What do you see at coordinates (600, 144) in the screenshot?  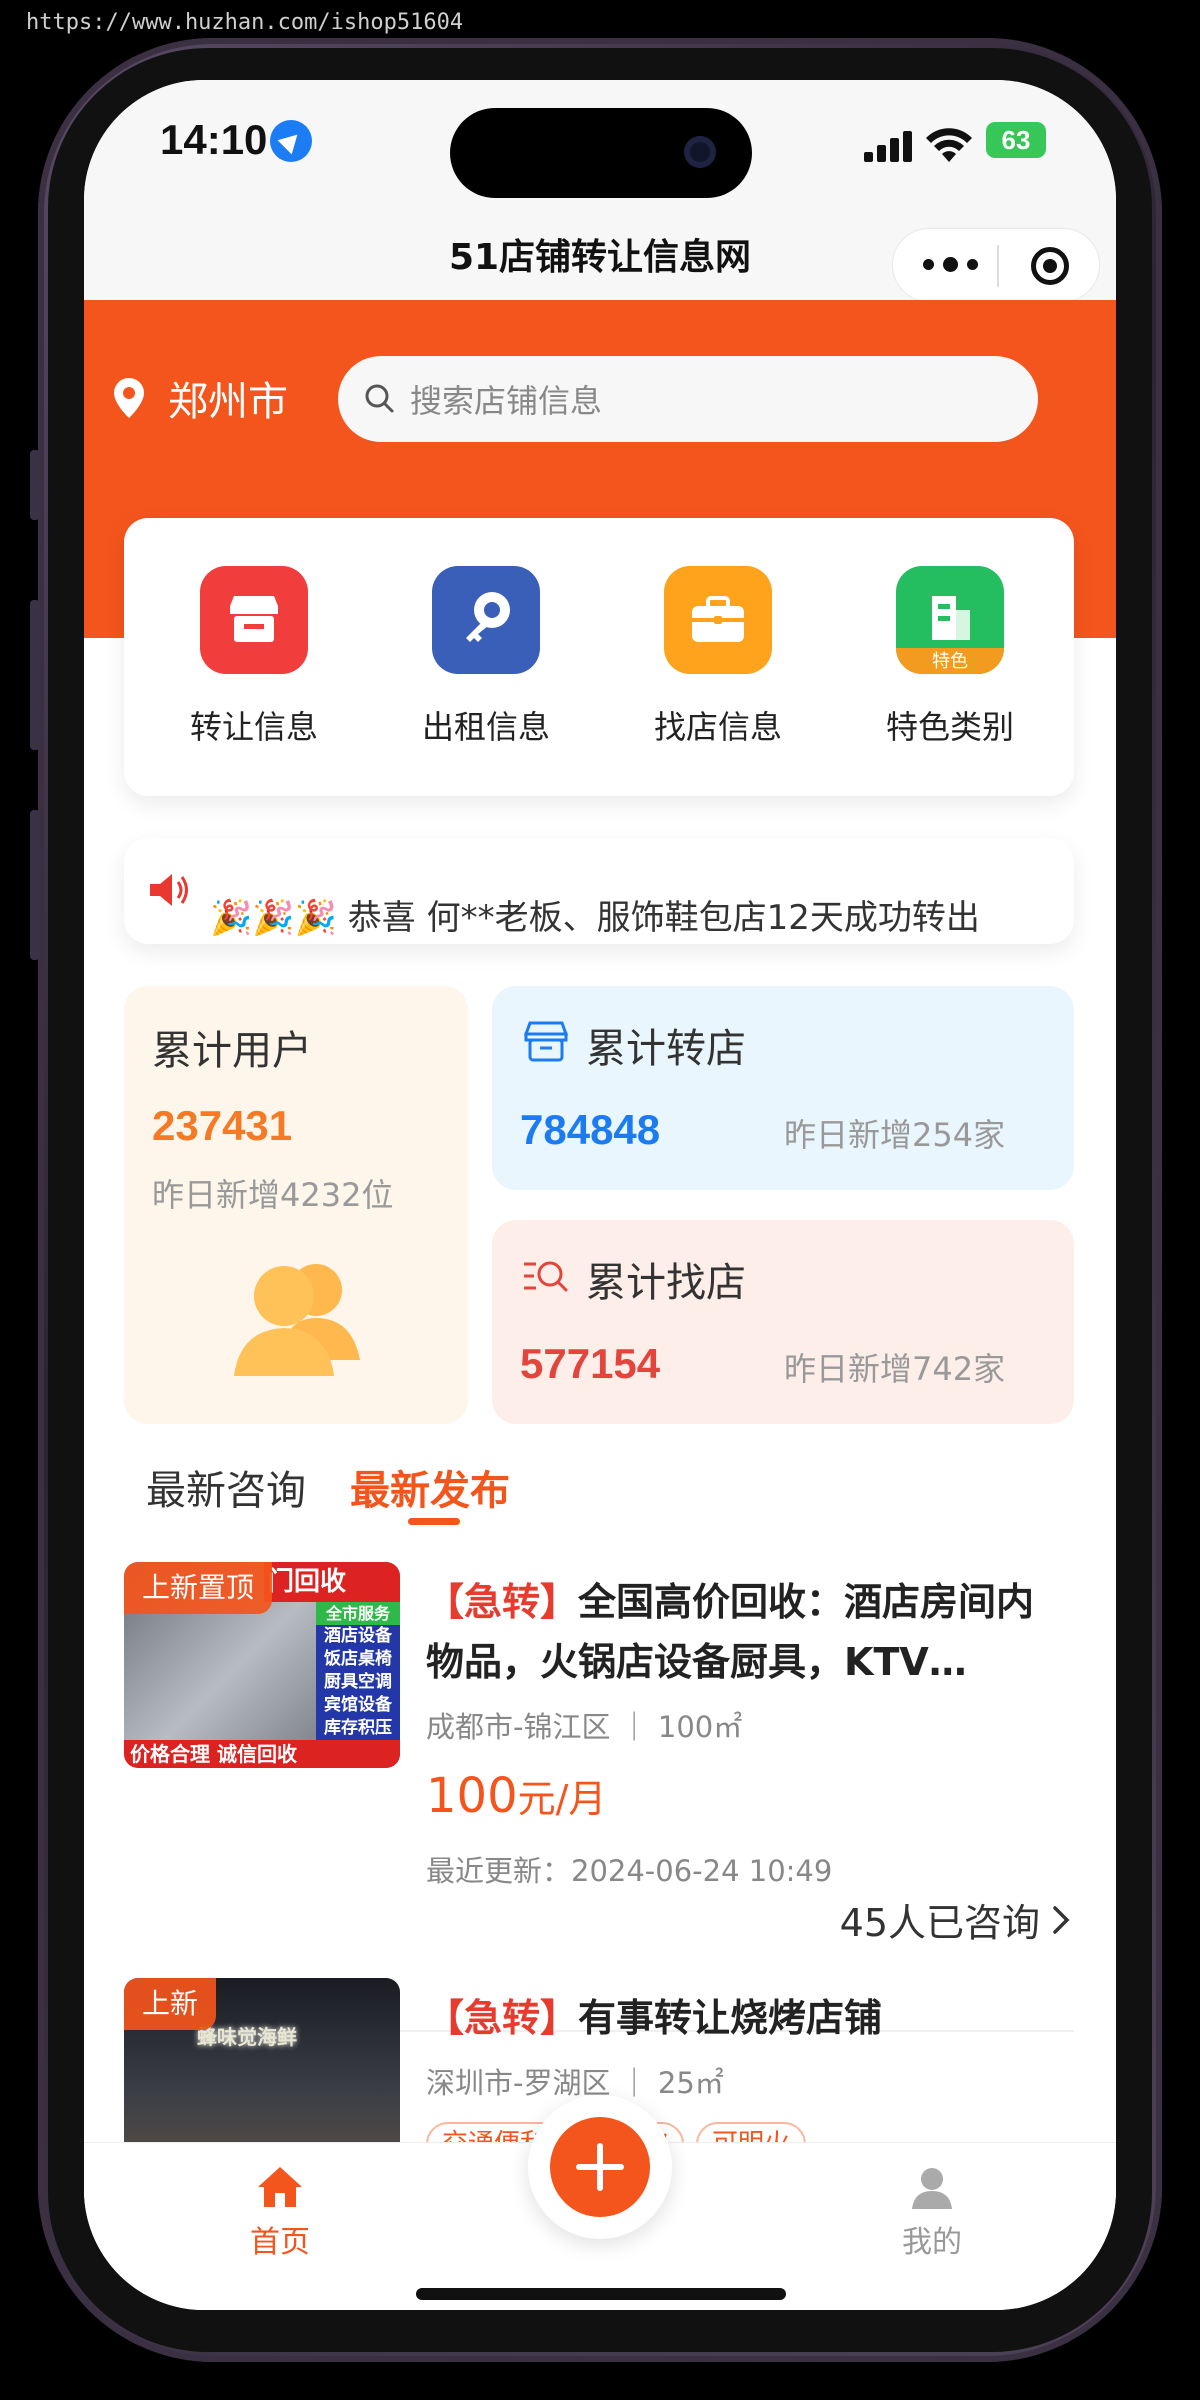 I see `status-bar: 14:10 63` at bounding box center [600, 144].